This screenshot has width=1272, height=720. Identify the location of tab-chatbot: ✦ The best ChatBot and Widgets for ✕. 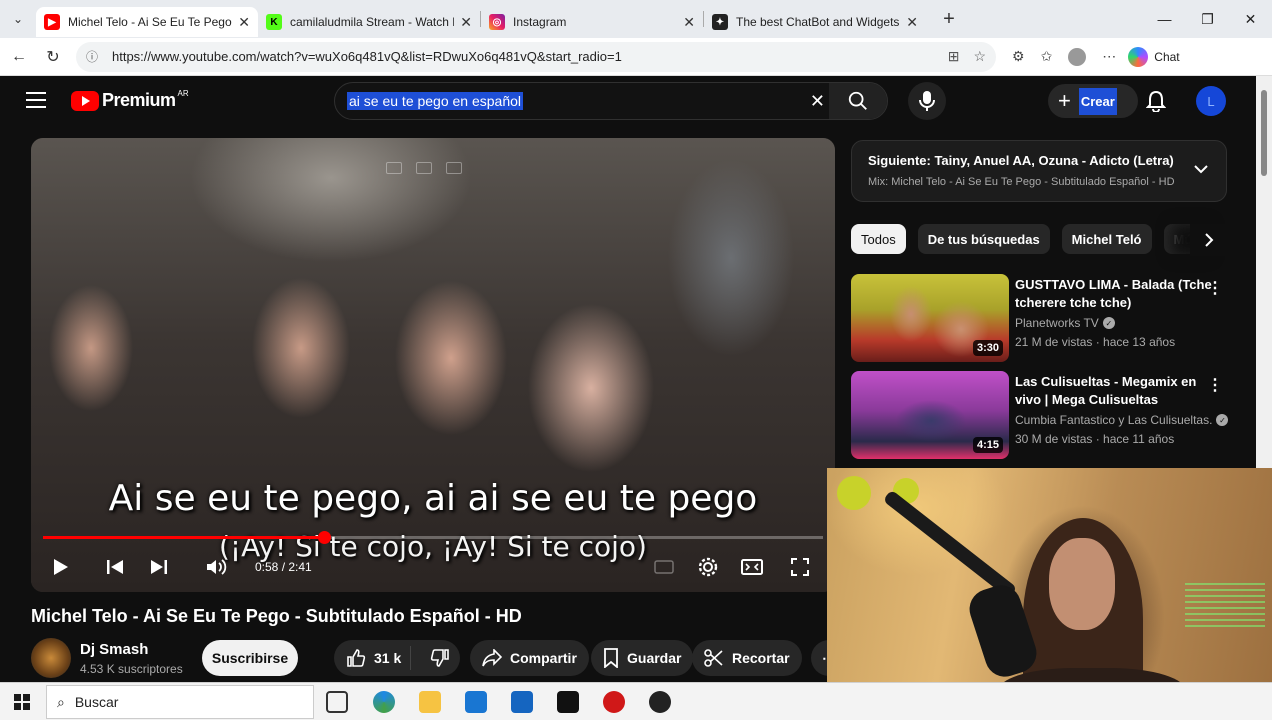
(815, 22).